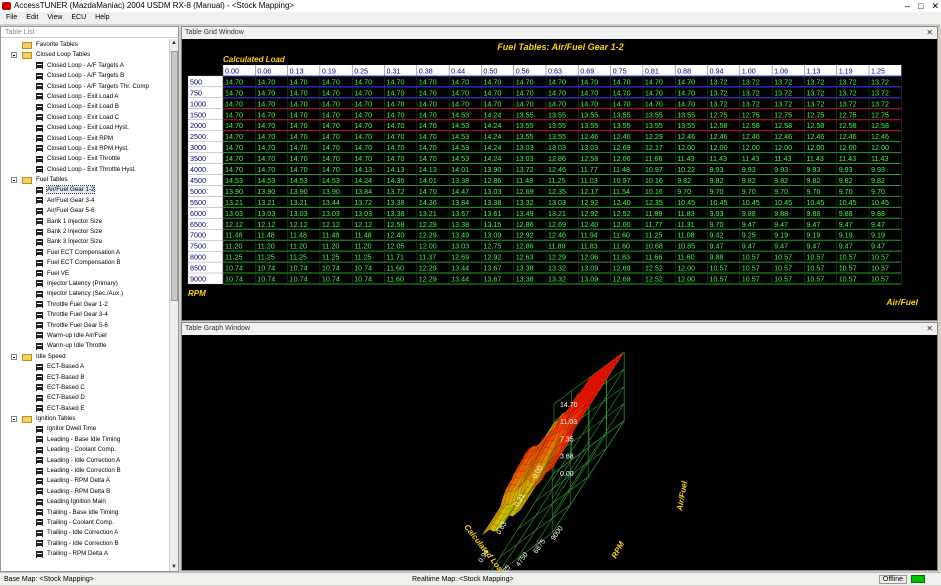  I want to click on tree-item: Leading - RPM Delta A, so click(85, 481).